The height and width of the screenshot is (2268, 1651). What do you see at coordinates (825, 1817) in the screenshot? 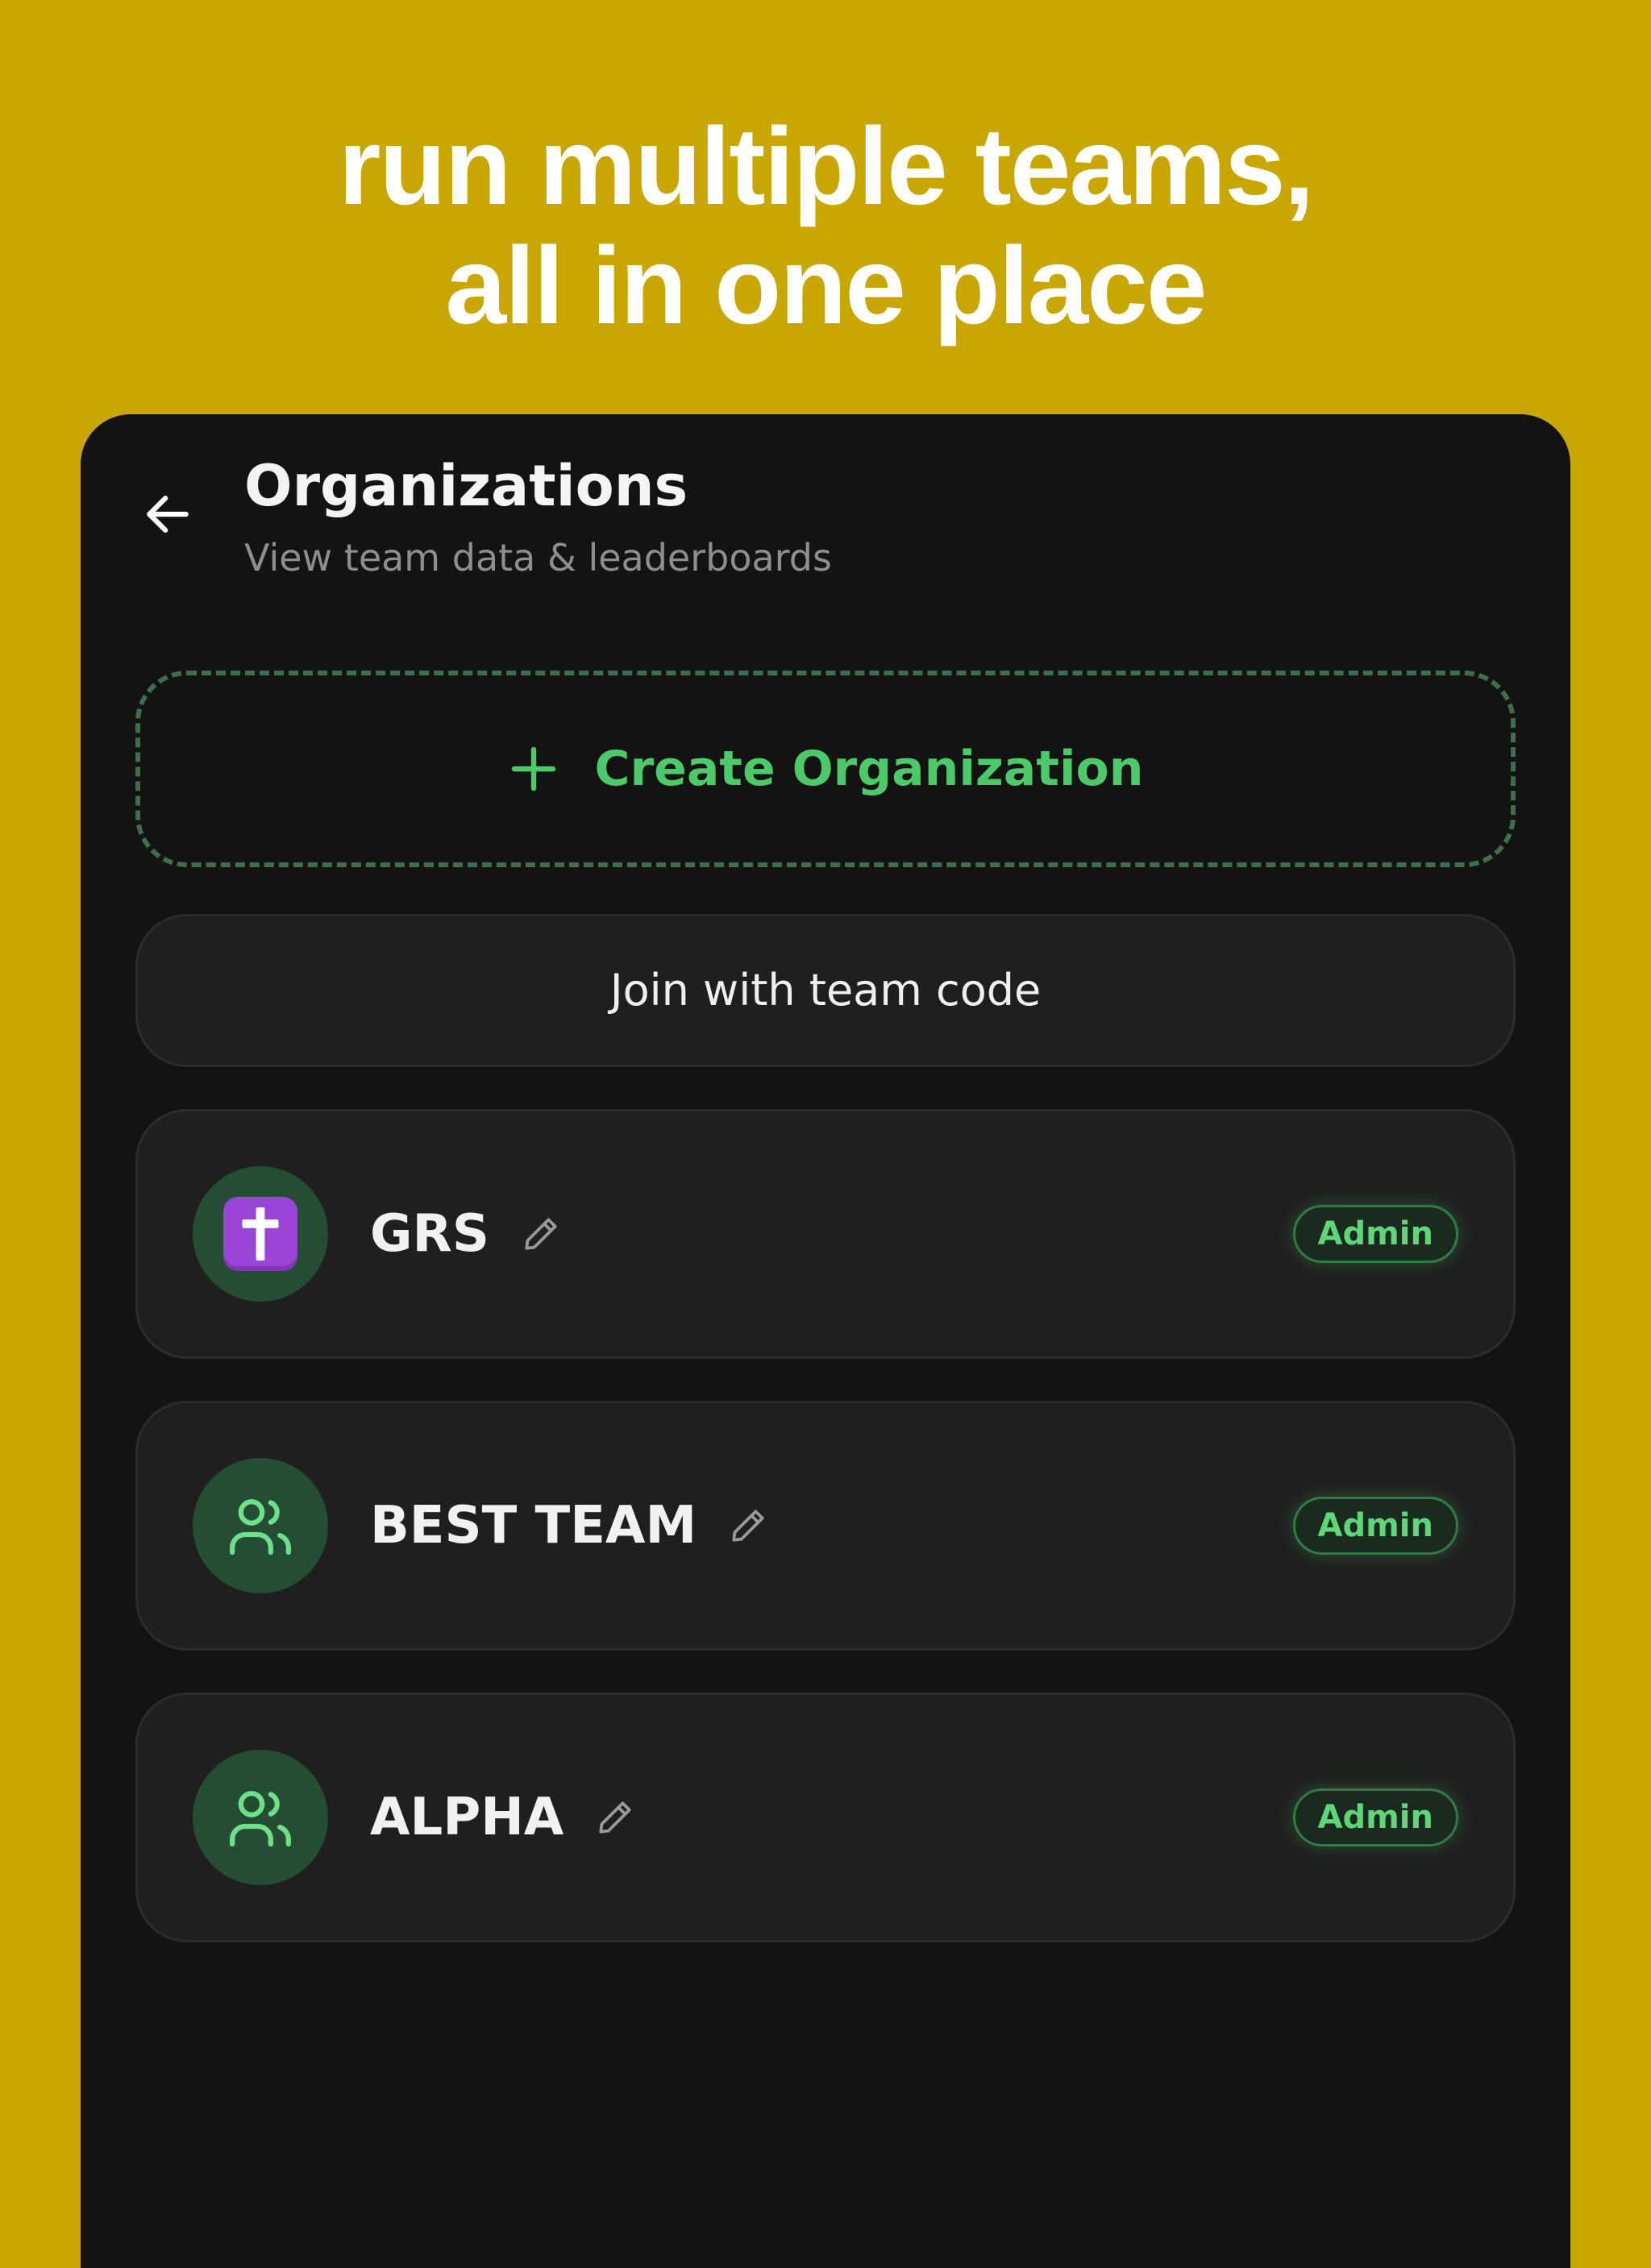
I see `organization-card-alpha: ALPHA Admin` at bounding box center [825, 1817].